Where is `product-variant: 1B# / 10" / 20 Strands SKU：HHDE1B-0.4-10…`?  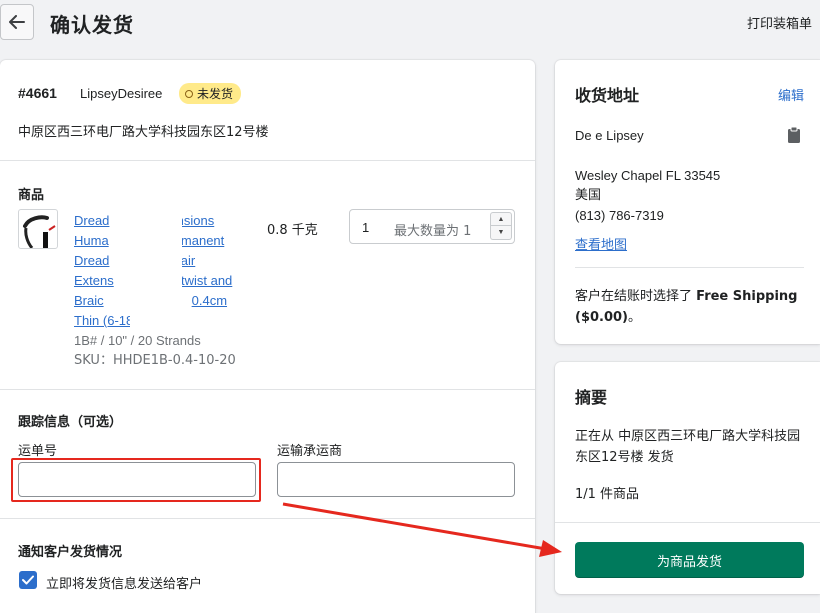 product-variant: 1B# / 10" / 20 Strands SKU：HHDE1B-0.4-10… is located at coordinates (155, 350).